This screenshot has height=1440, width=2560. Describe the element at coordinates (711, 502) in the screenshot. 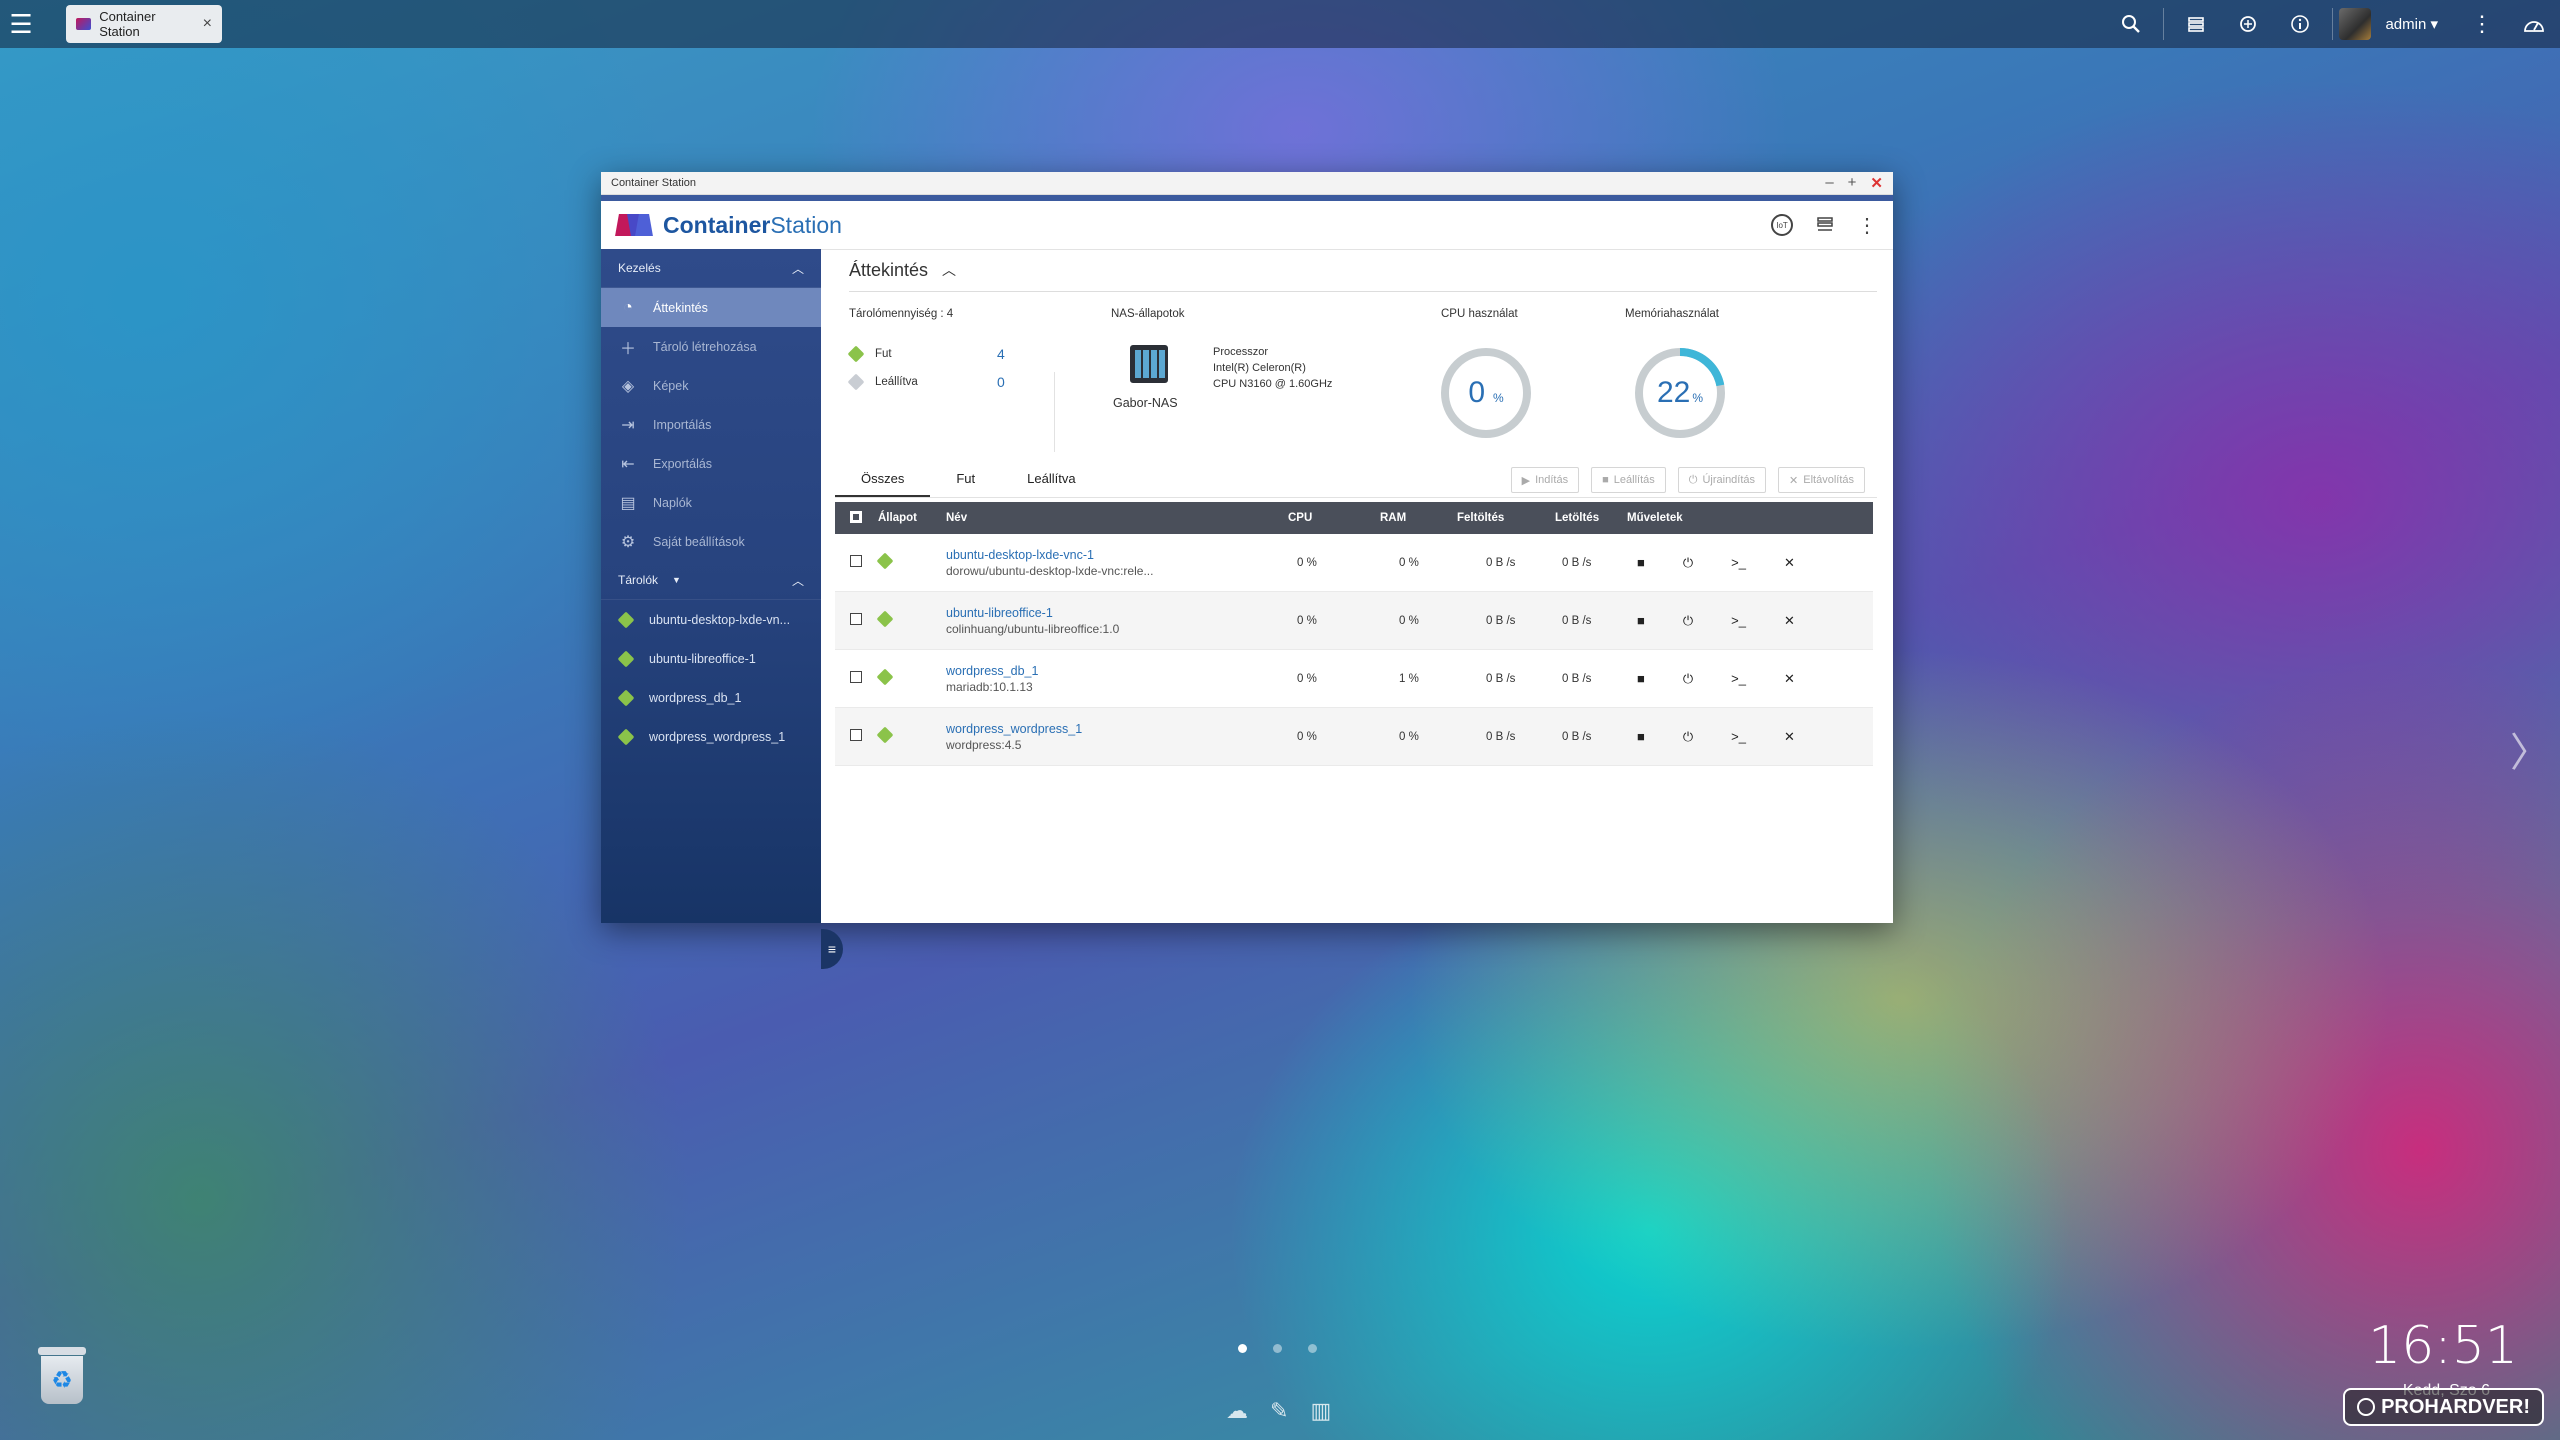

I see `sidebar-item-logs: ▤ Naplók` at that location.